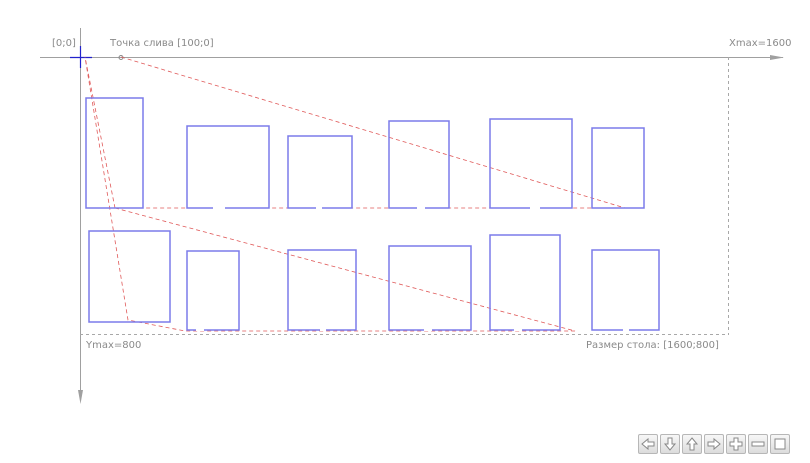  What do you see at coordinates (652, 345) in the screenshot?
I see `table-size-label: Размер стола: [1600;800]` at bounding box center [652, 345].